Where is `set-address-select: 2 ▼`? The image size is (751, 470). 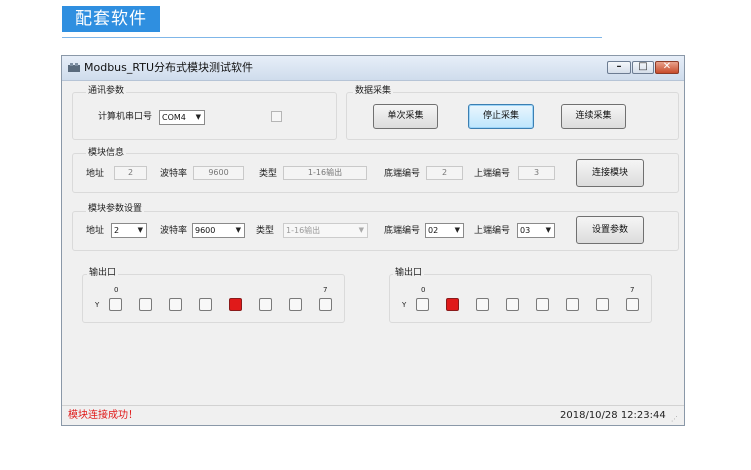
set-address-select: 2 ▼ is located at coordinates (129, 230).